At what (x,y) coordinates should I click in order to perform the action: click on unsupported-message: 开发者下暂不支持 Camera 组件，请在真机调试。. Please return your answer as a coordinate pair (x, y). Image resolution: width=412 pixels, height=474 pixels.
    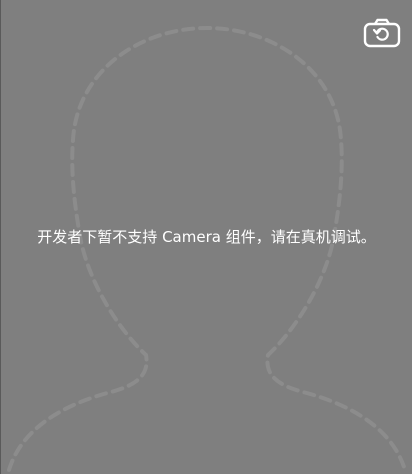
    Looking at the image, I should click on (206, 237).